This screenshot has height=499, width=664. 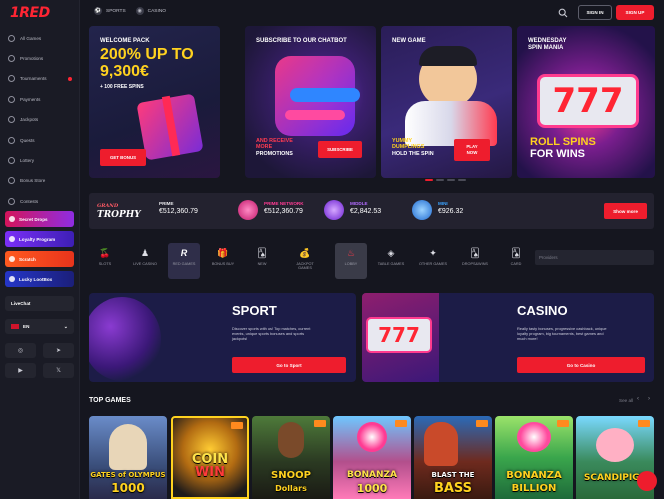 I want to click on sidebar-item-bonus-store: Bonus Store, so click(x=40, y=181).